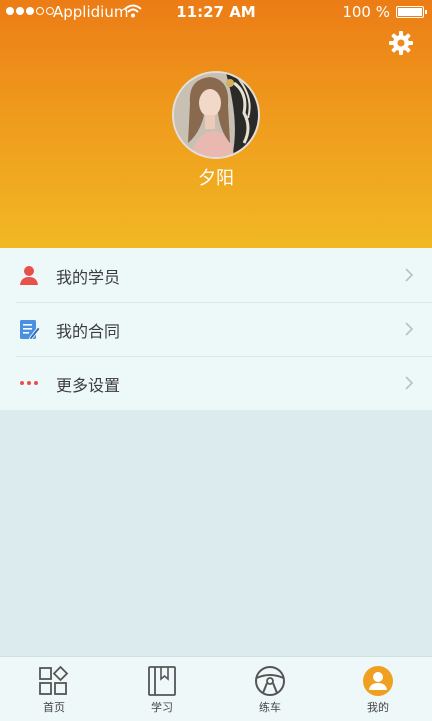  Describe the element at coordinates (366, 12) in the screenshot. I see `battery-percent: 100 %` at that location.